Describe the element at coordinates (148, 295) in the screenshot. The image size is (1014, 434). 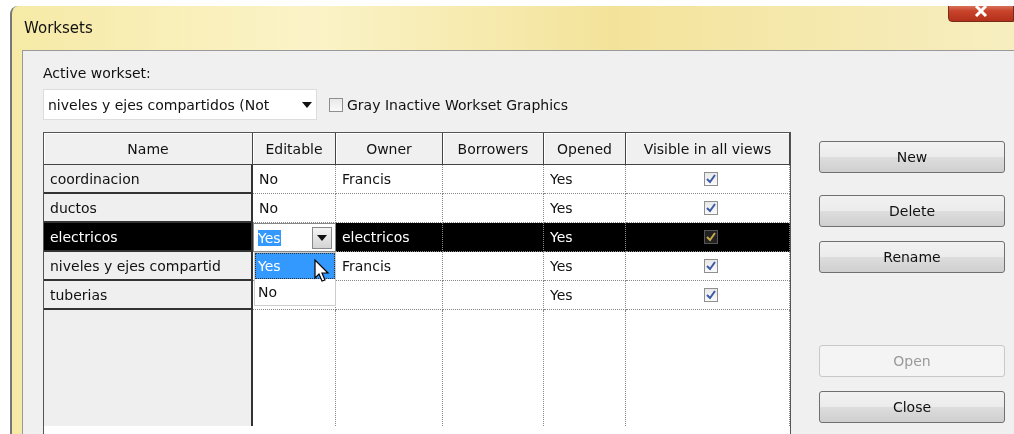
I see `name-cell: tuberias` at that location.